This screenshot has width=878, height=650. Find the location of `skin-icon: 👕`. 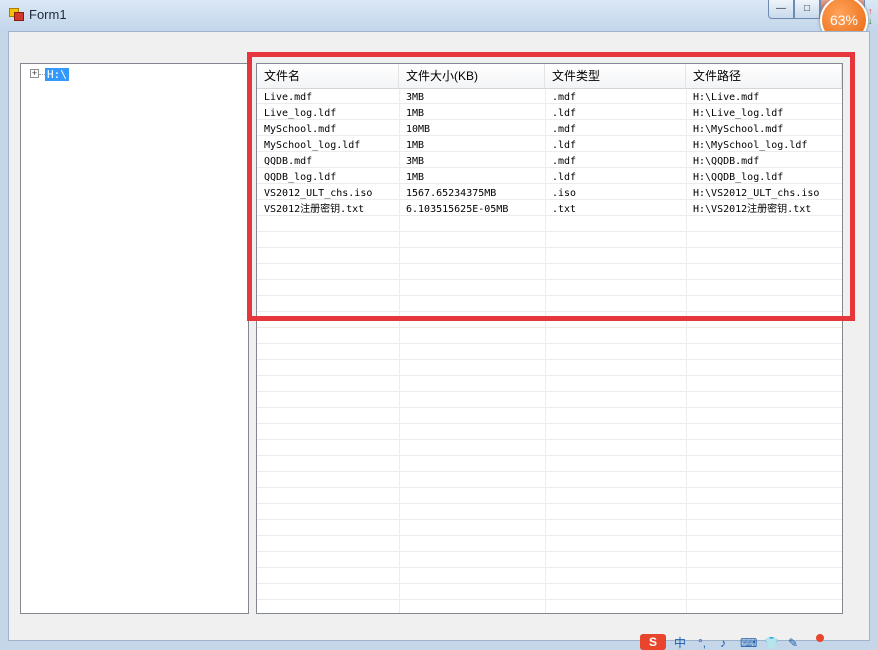

skin-icon: 👕 is located at coordinates (771, 643).